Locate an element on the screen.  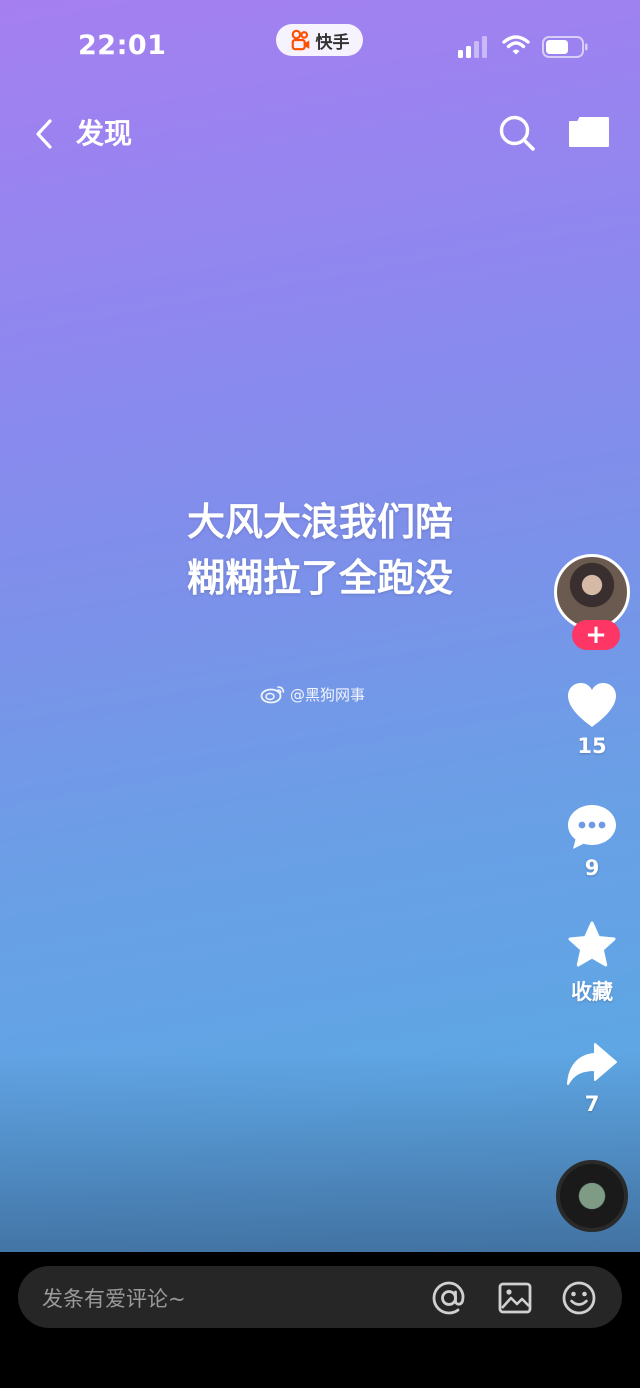
follow-plus-label: + is located at coordinates (596, 635).